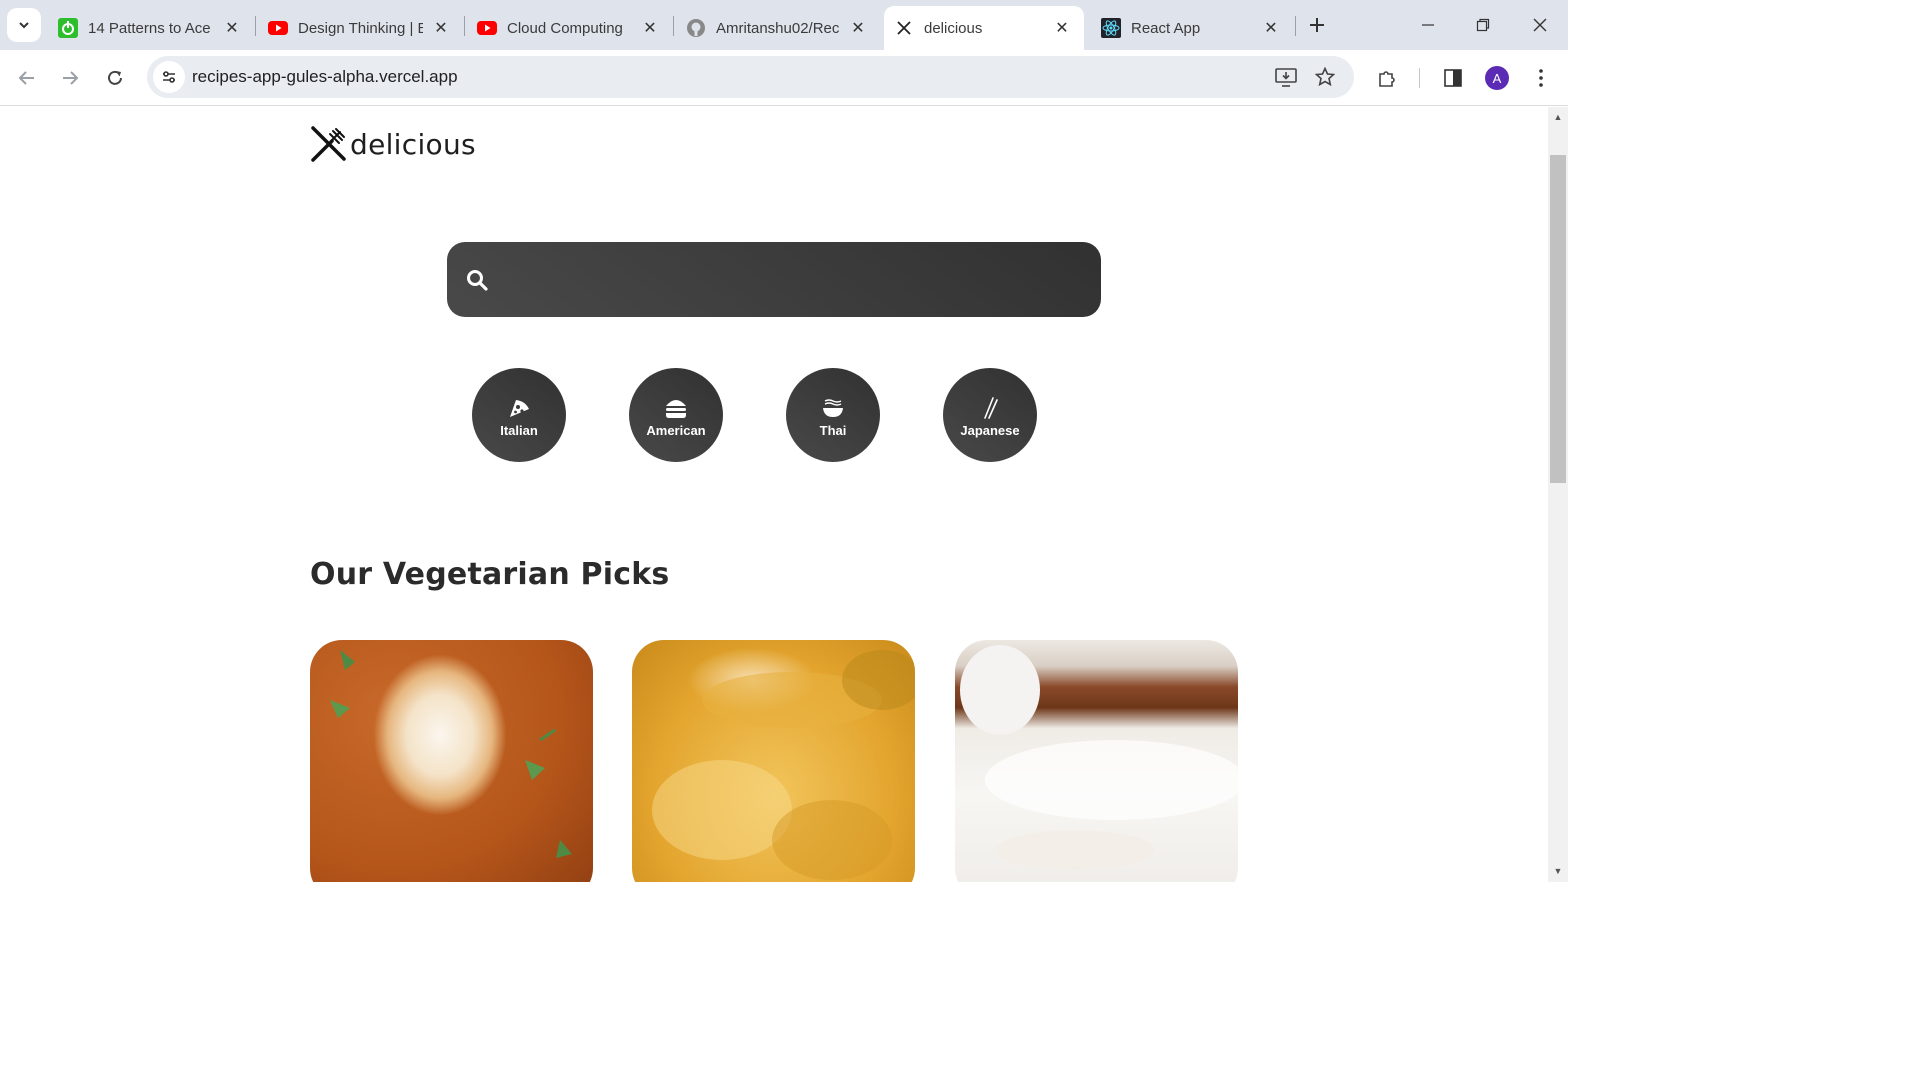 The height and width of the screenshot is (1080, 1920). Describe the element at coordinates (477, 280) in the screenshot. I see `search-icon` at that location.